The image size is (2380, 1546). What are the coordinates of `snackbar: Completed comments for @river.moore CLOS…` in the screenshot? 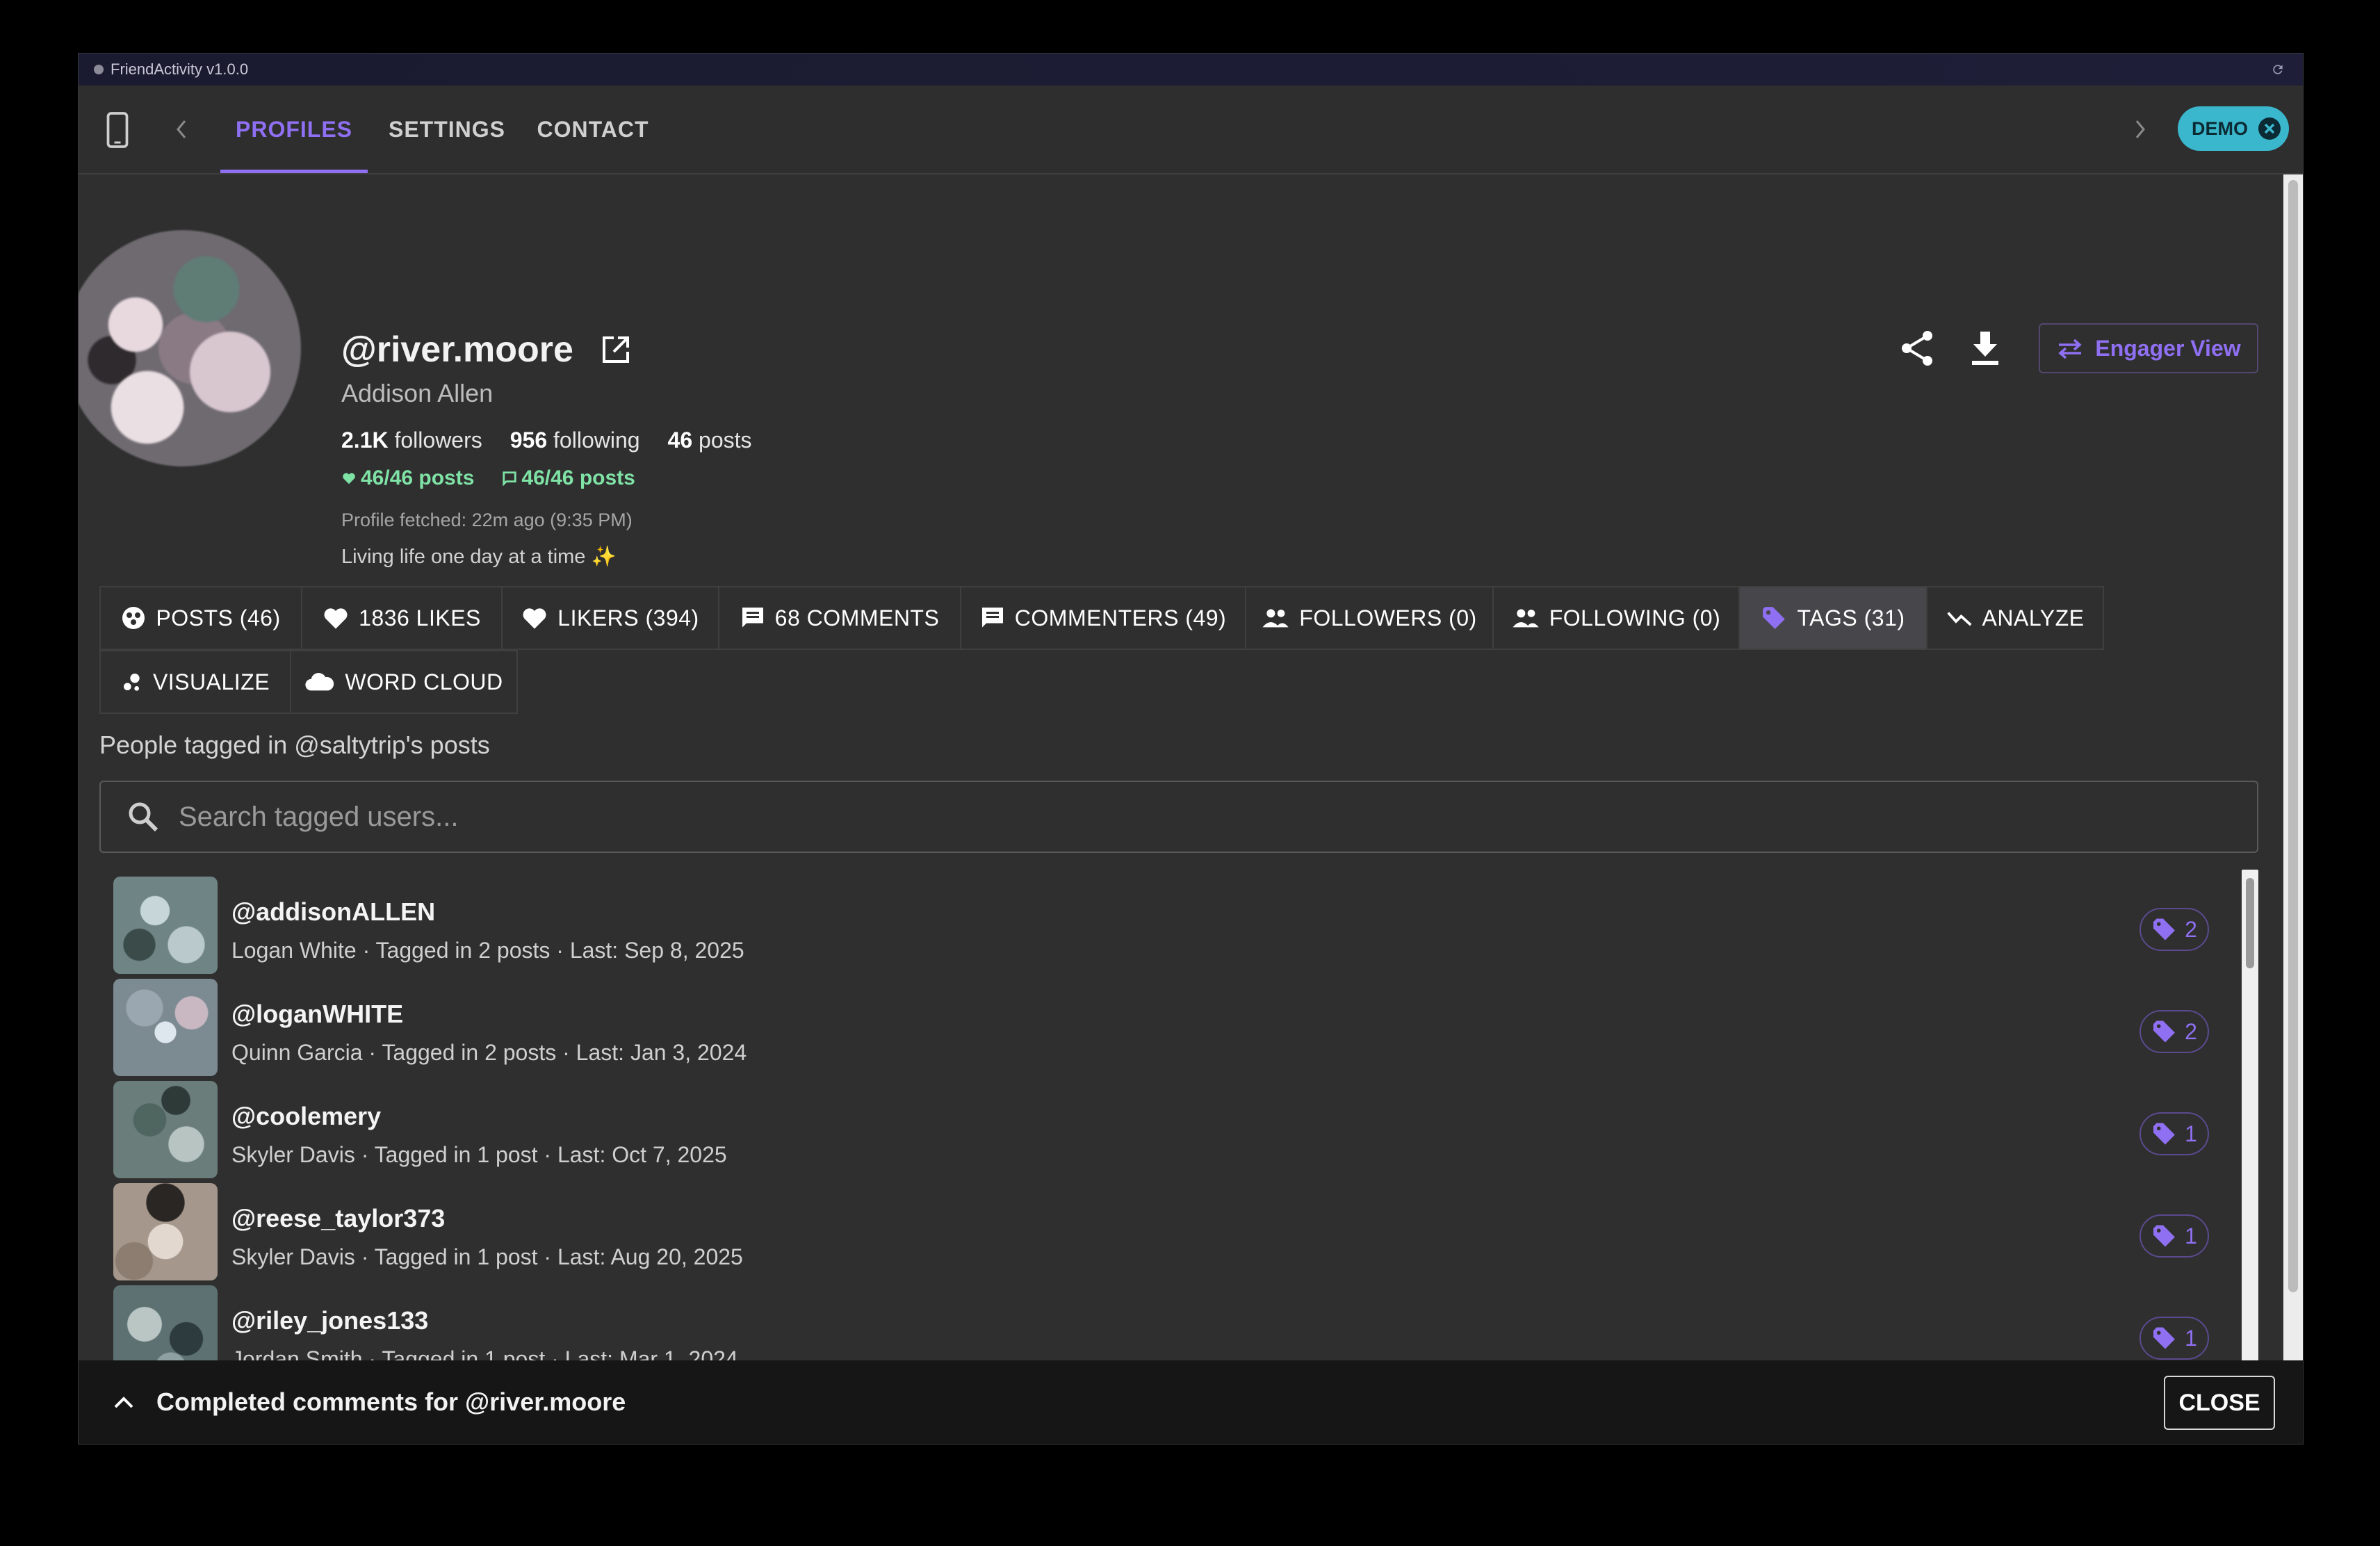 It's located at (1191, 1402).